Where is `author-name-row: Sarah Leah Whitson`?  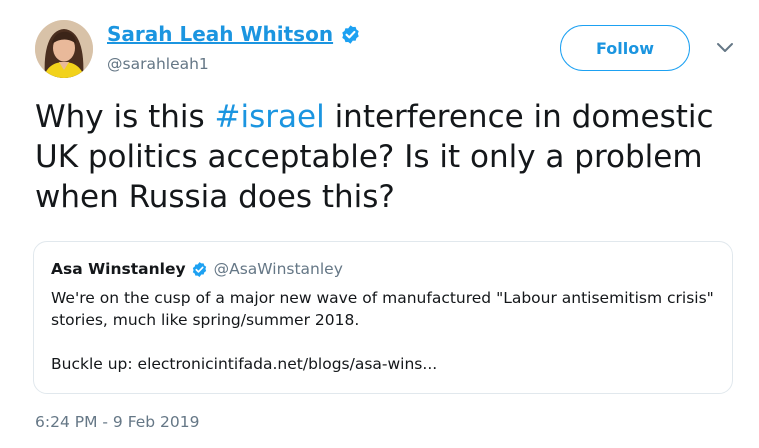 author-name-row: Sarah Leah Whitson is located at coordinates (234, 34).